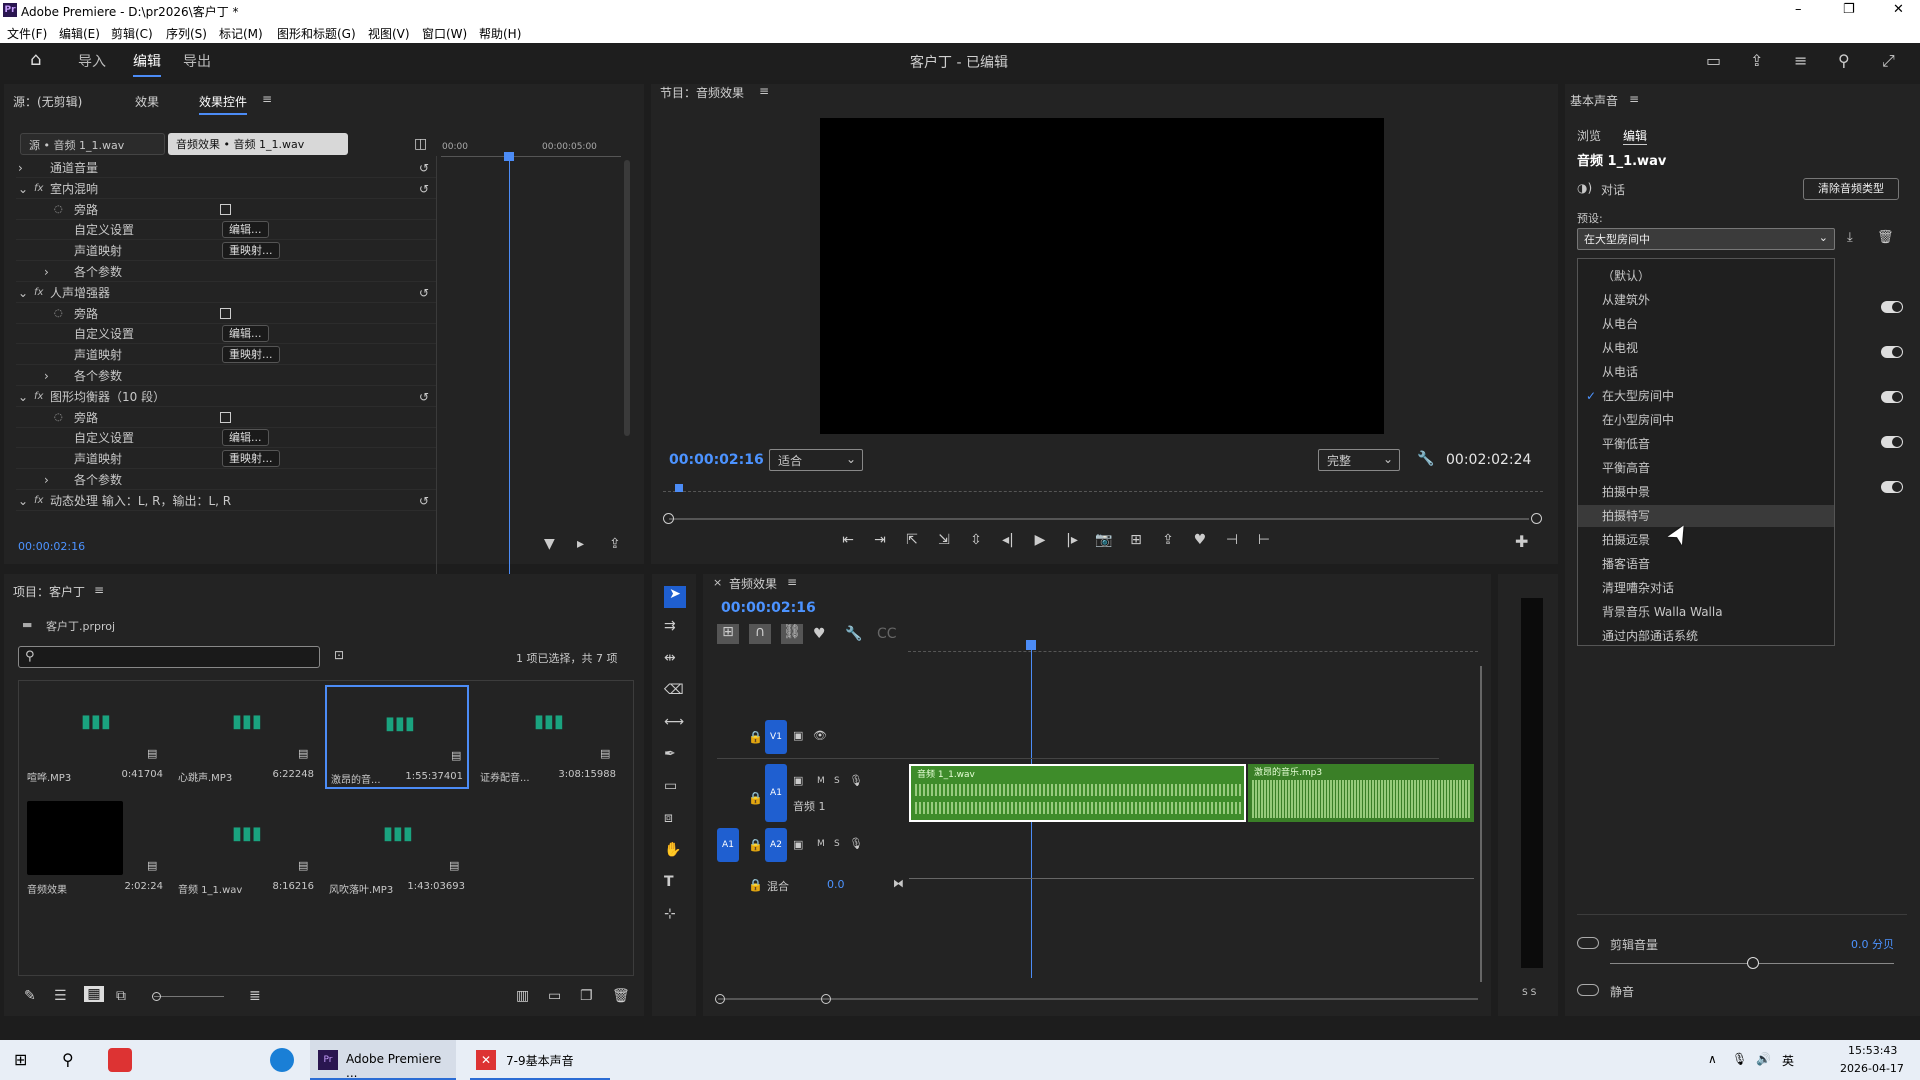  I want to click on mute-toggle, so click(1588, 990).